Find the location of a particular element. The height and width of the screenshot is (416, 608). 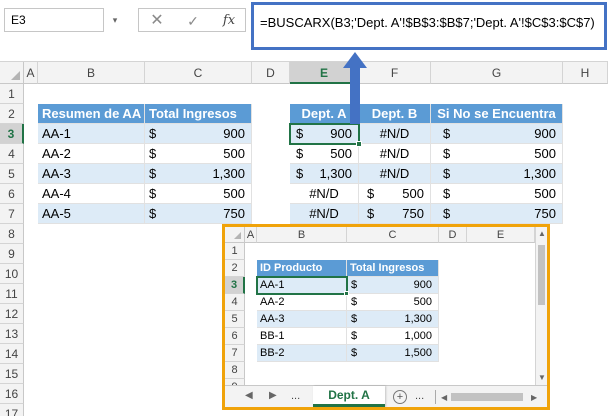

check-icon: ✓ is located at coordinates (193, 21).